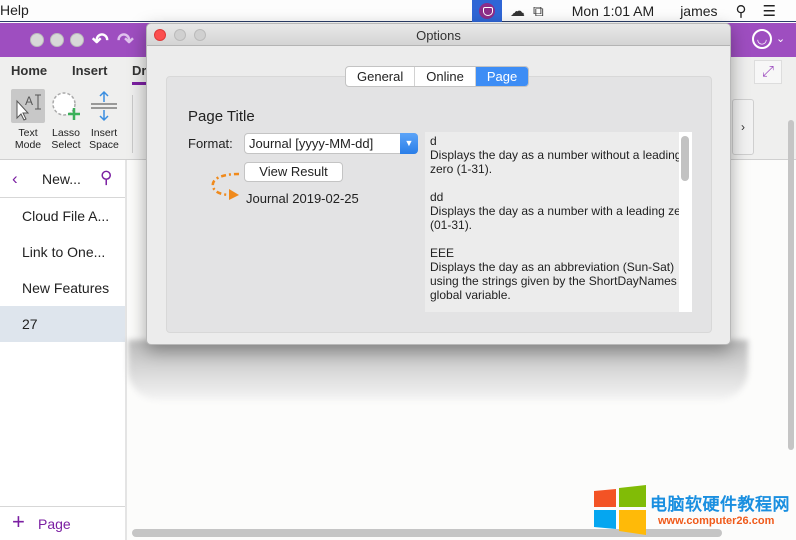  Describe the element at coordinates (89, 70) in the screenshot. I see `tab-insert: Insert` at that location.